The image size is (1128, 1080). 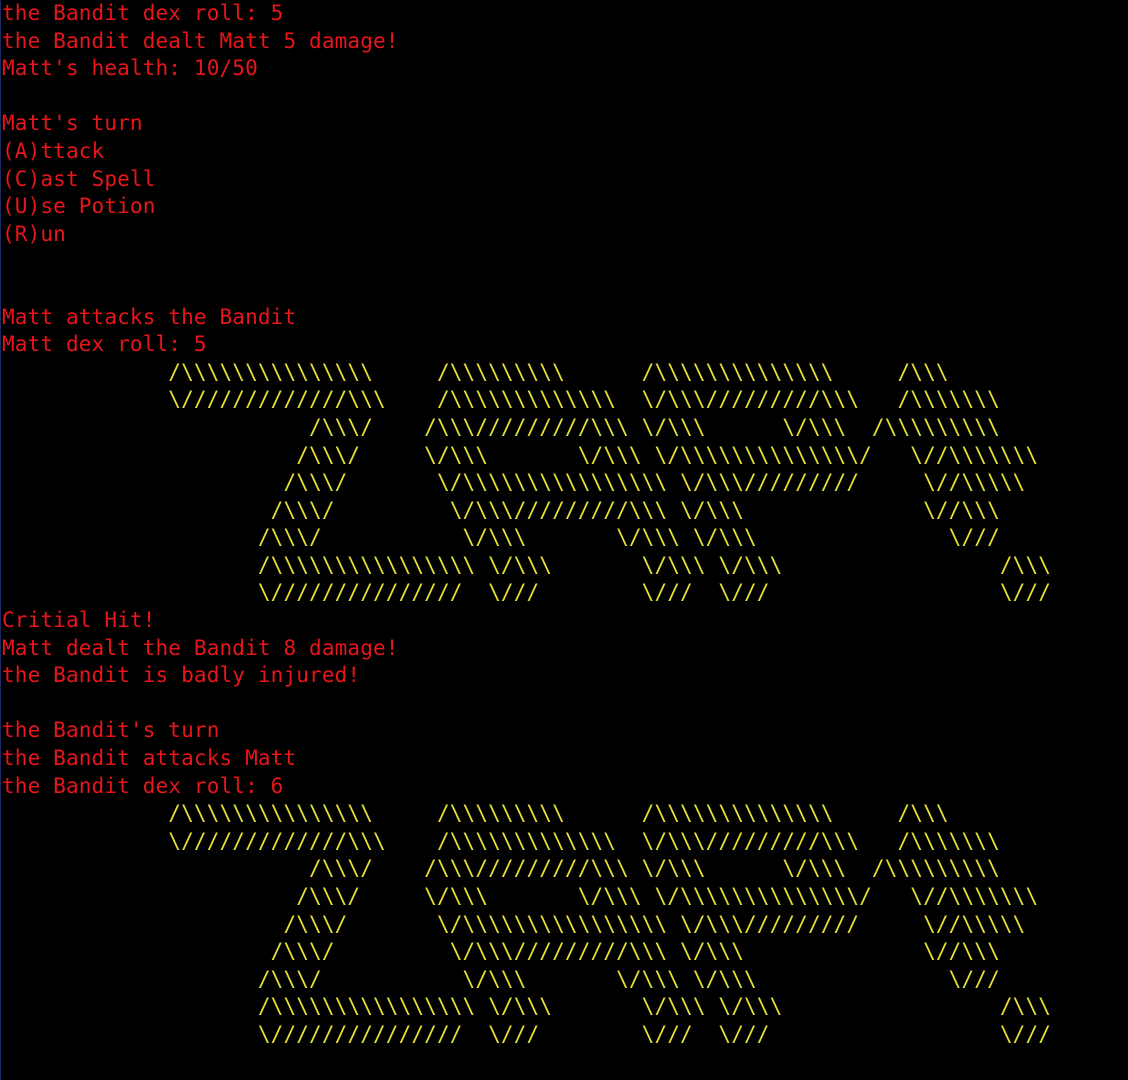 What do you see at coordinates (53, 150) in the screenshot?
I see `menu-option-attack: (A)ttack` at bounding box center [53, 150].